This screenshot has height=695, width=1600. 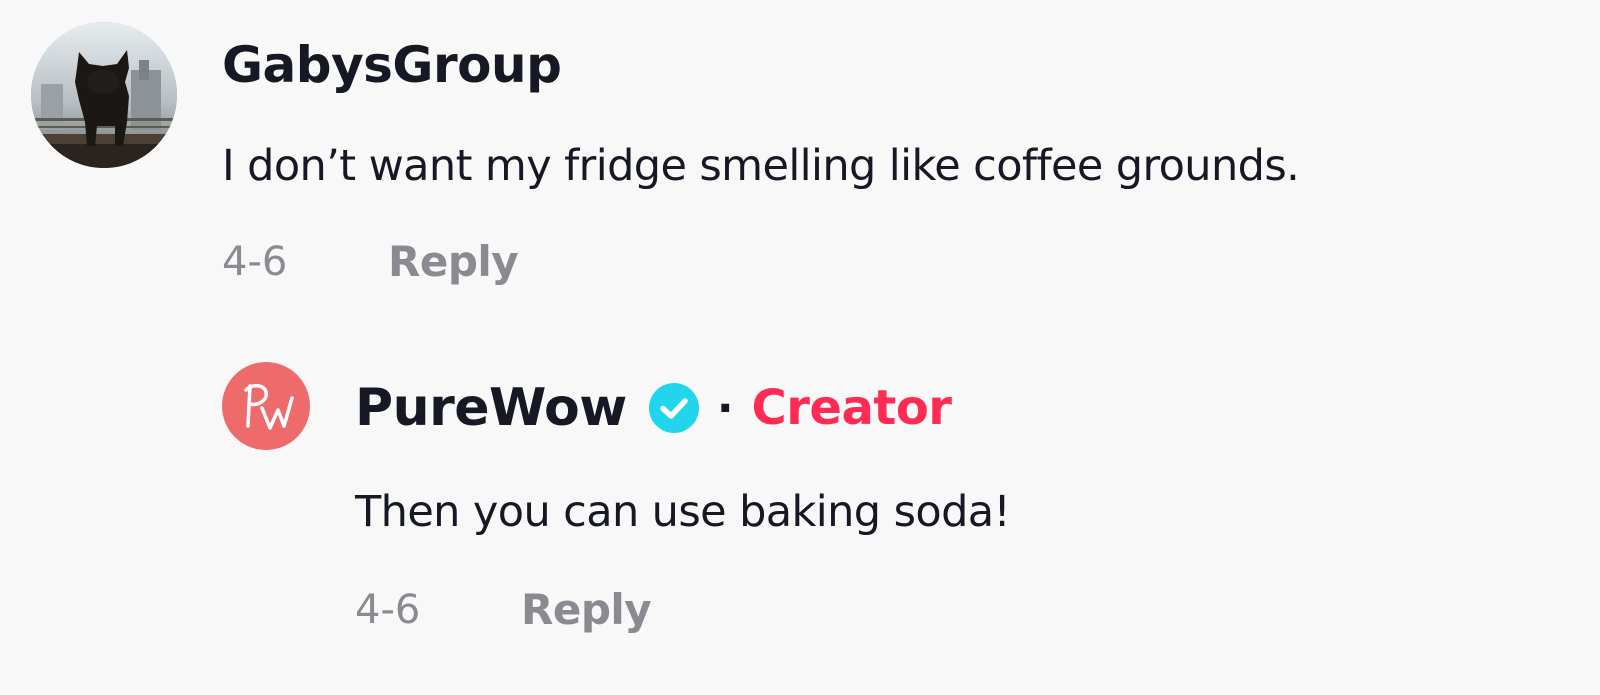 I want to click on reply-text: Then you can use baking soda!, so click(x=683, y=512).